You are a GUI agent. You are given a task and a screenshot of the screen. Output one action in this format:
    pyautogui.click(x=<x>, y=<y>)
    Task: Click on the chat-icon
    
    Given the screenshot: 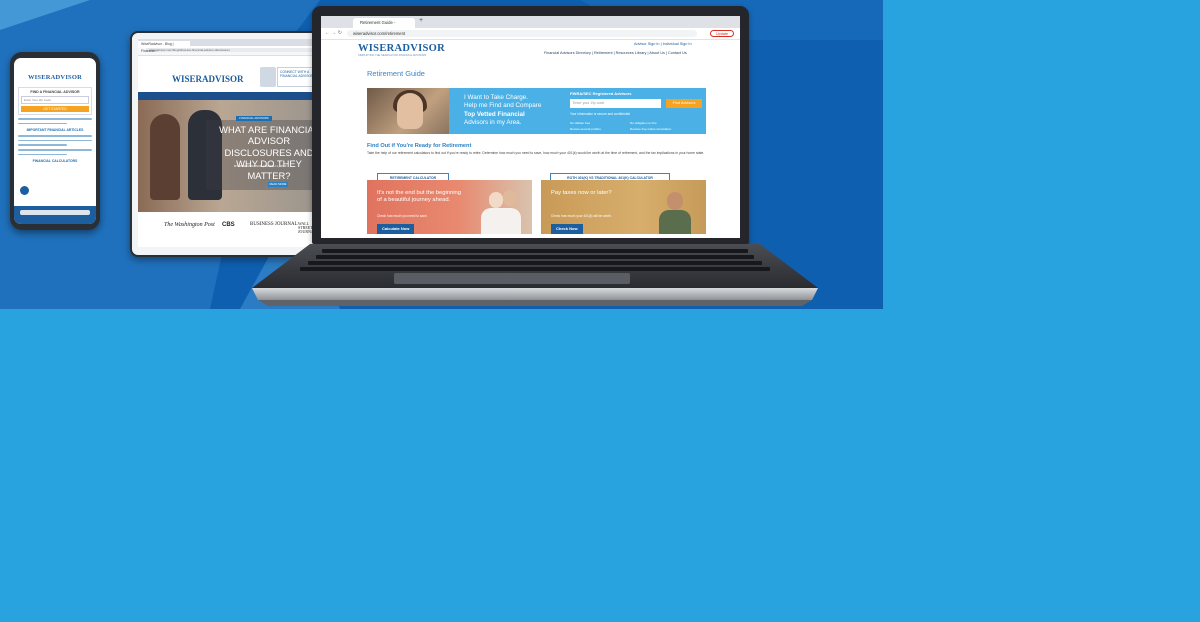 What is the action you would take?
    pyautogui.click(x=24, y=190)
    